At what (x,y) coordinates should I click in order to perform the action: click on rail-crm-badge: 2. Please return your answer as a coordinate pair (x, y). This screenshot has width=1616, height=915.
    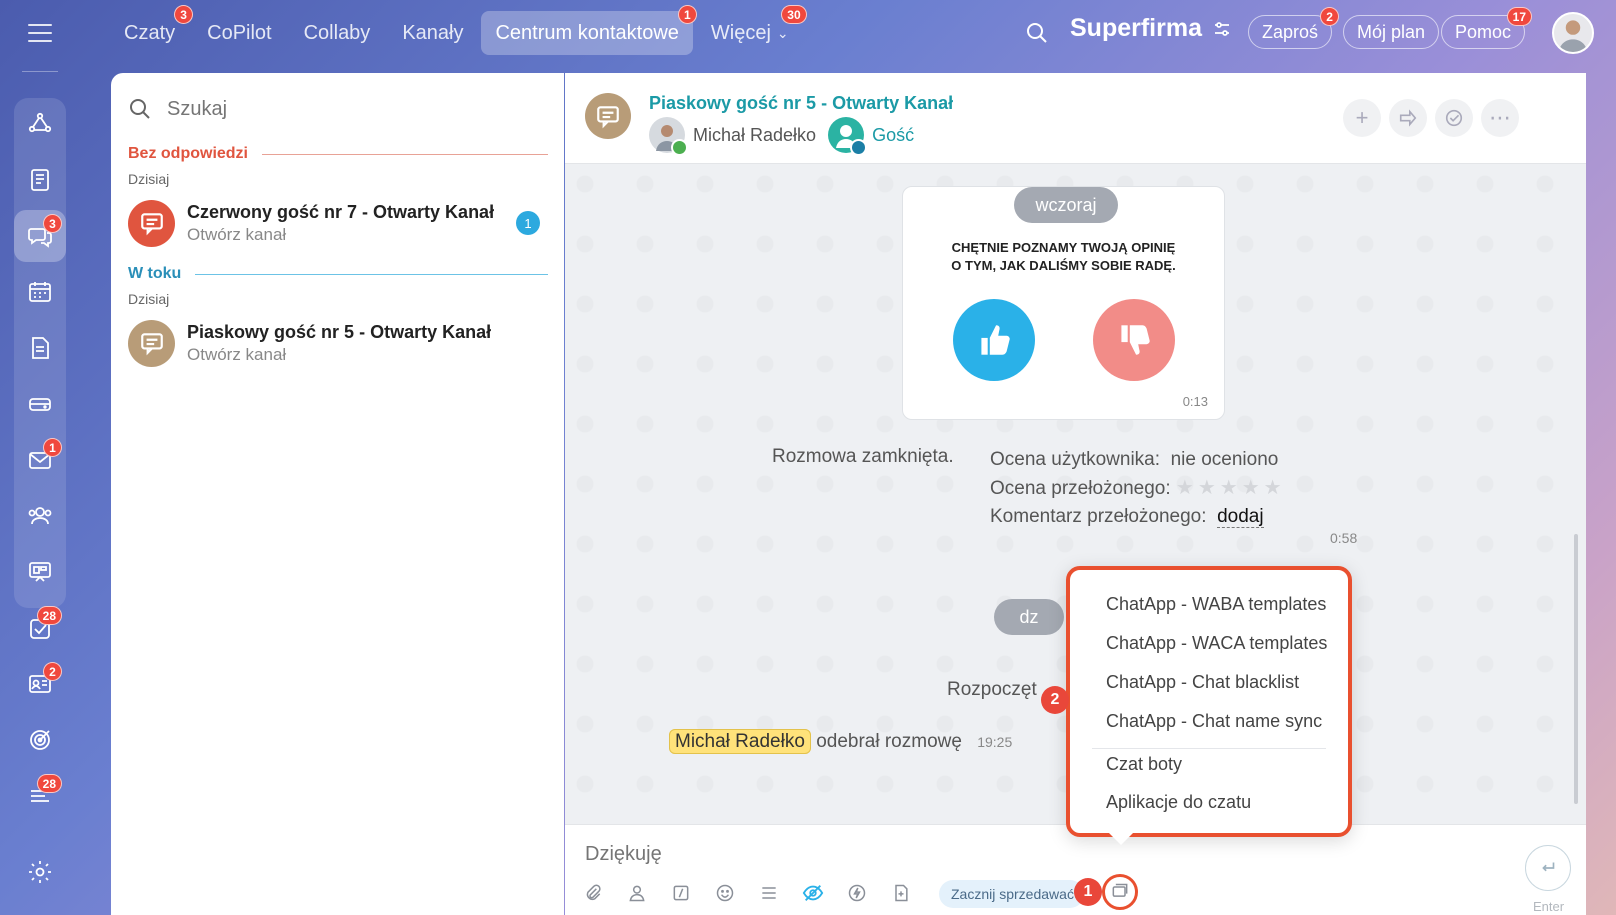
    Looking at the image, I should click on (52, 671).